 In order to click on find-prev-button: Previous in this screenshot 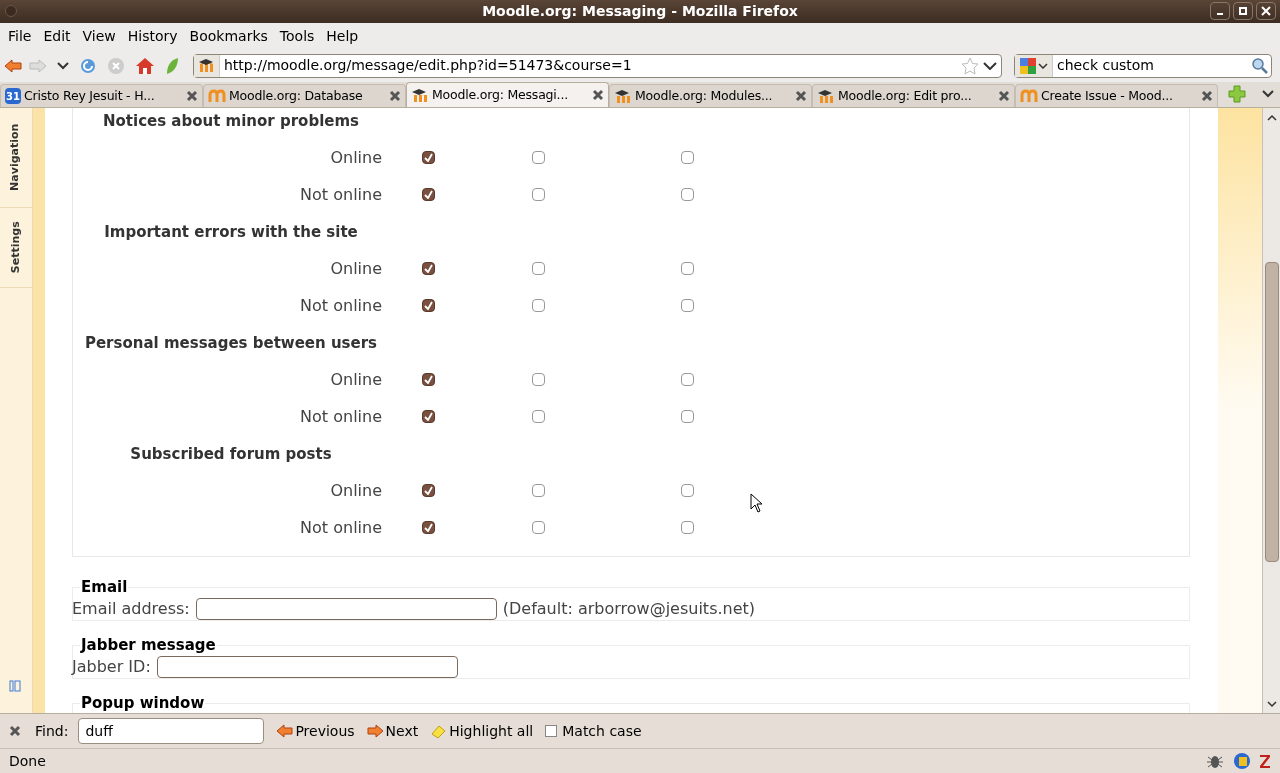, I will do `click(315, 731)`.